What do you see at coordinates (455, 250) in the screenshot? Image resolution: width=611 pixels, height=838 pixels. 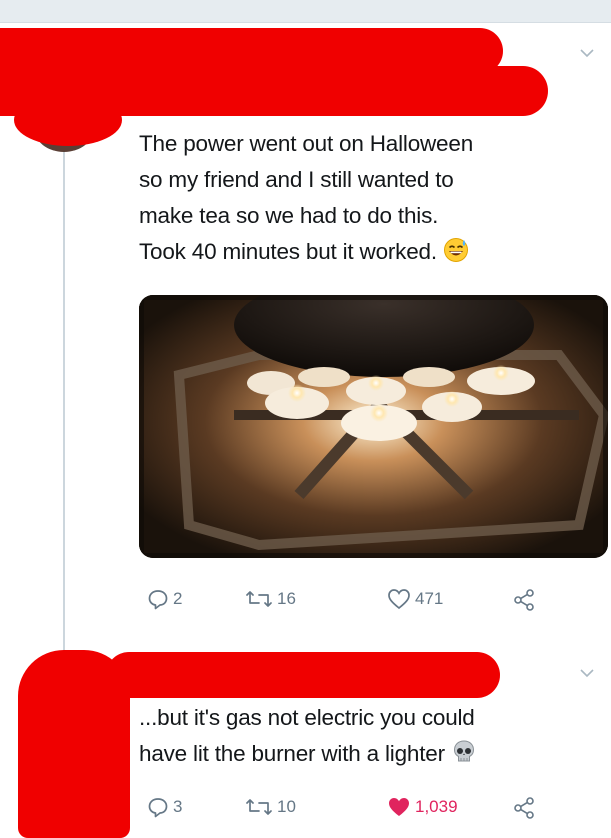 I see `grinning-sweat-emoji-icon` at bounding box center [455, 250].